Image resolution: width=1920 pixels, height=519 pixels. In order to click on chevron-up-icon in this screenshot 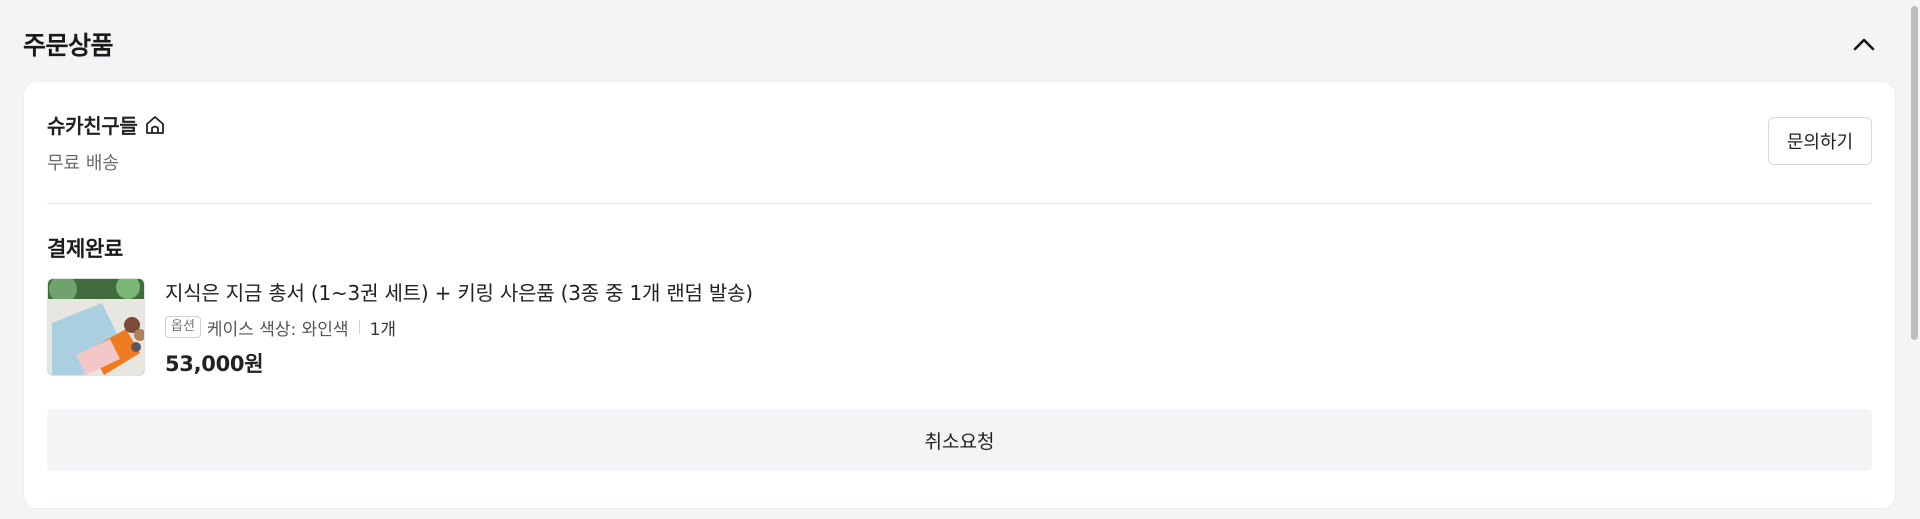, I will do `click(1864, 44)`.